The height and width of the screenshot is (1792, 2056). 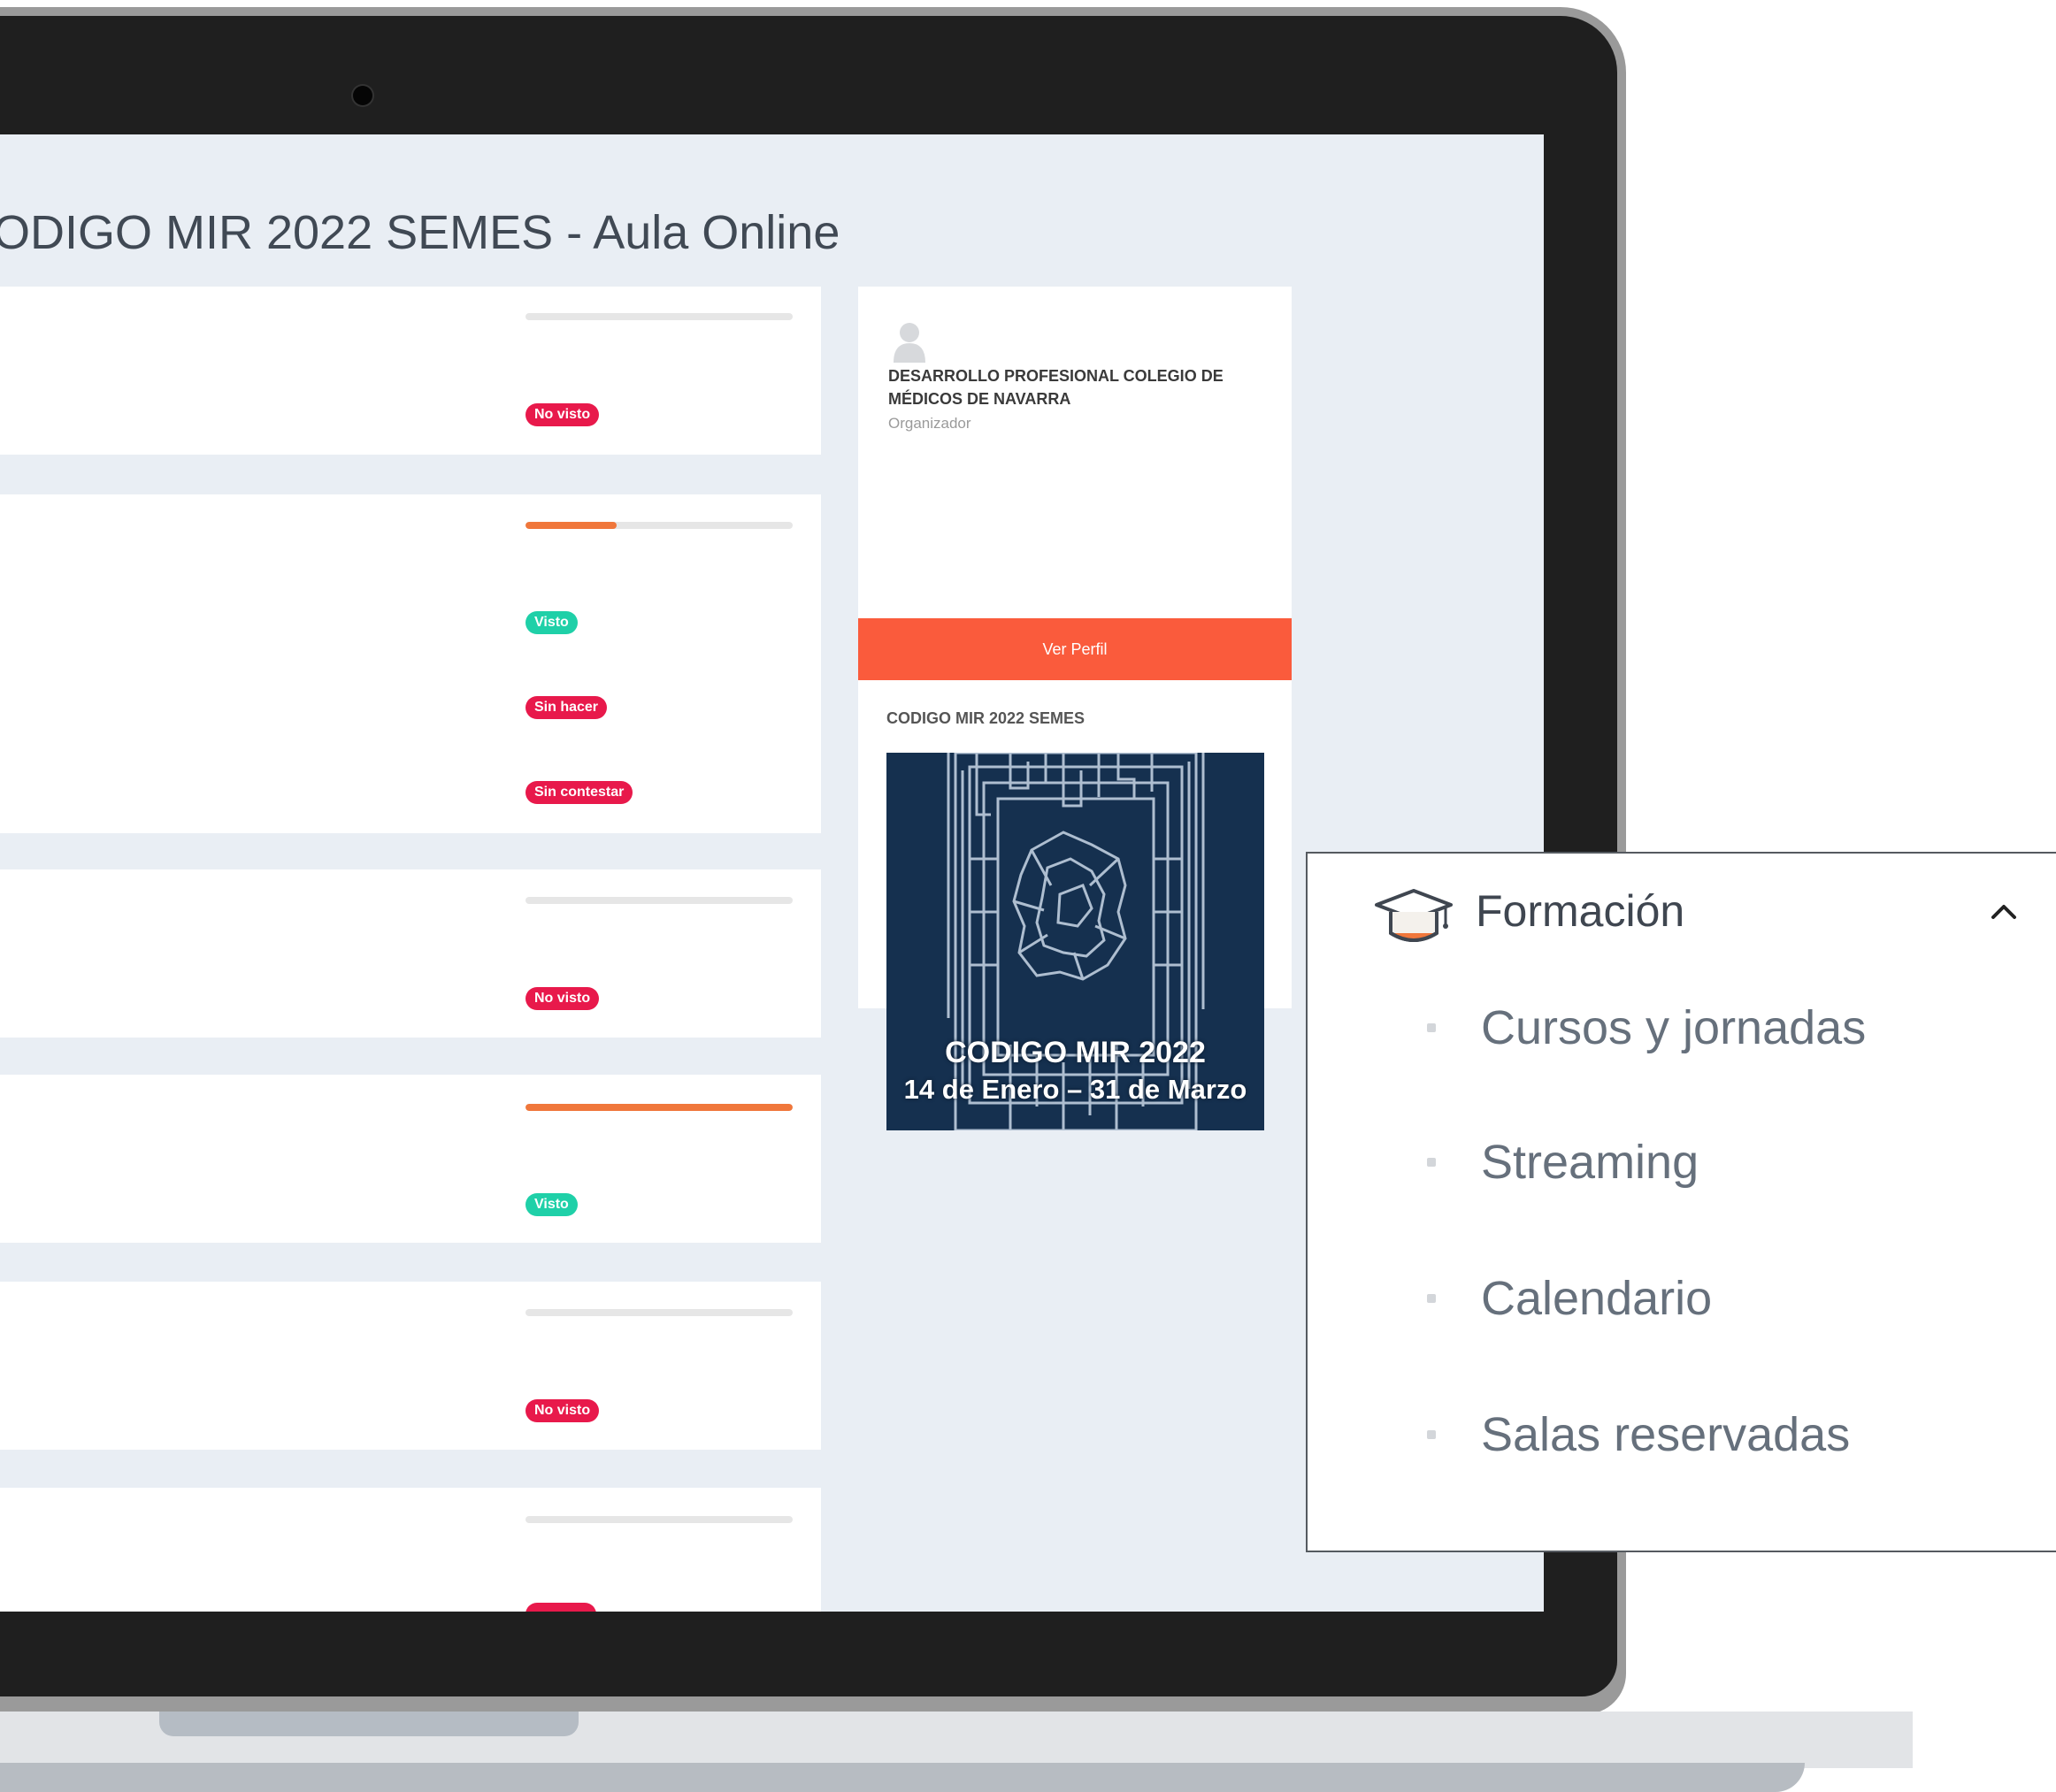 What do you see at coordinates (1075, 1052) in the screenshot?
I see `course-image-title: CODIGO MIR 2022` at bounding box center [1075, 1052].